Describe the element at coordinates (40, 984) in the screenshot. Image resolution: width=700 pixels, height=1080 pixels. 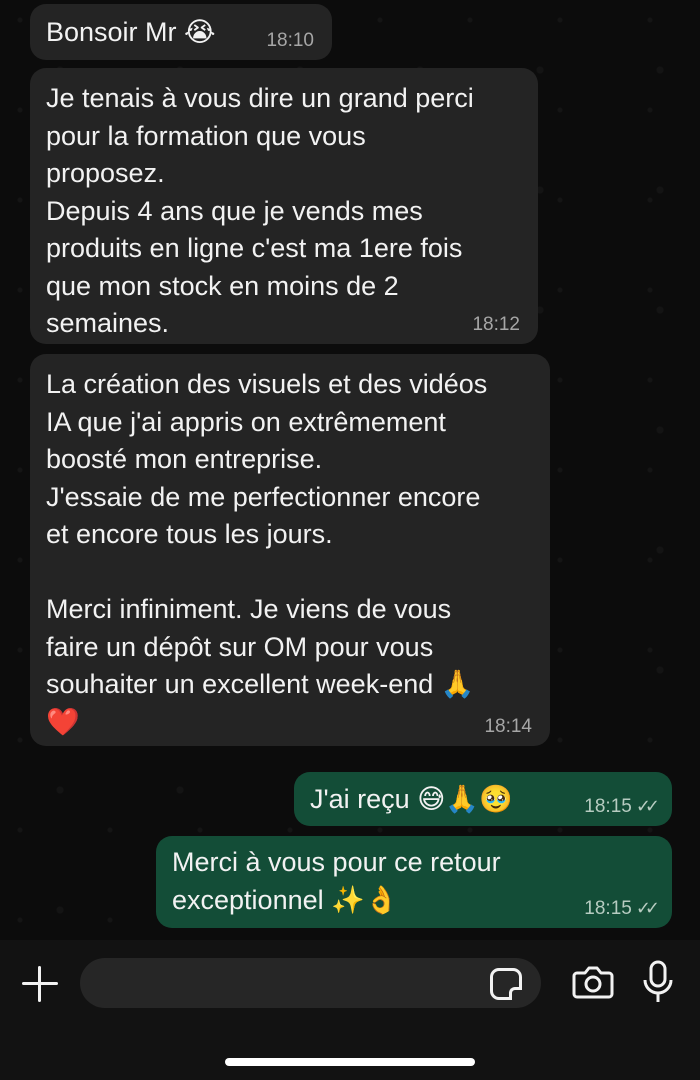
I see `plus-icon` at that location.